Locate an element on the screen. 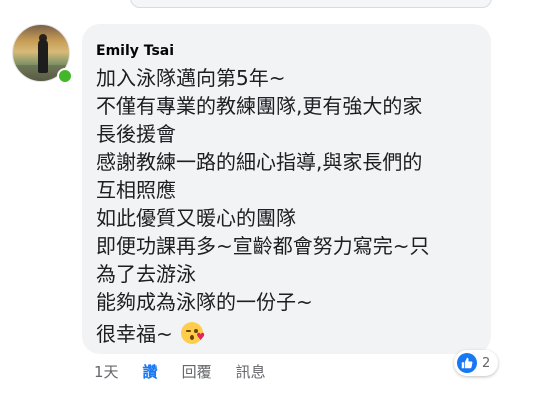  comment-actions: 1天 讚 回覆 訊息 is located at coordinates (192, 372).